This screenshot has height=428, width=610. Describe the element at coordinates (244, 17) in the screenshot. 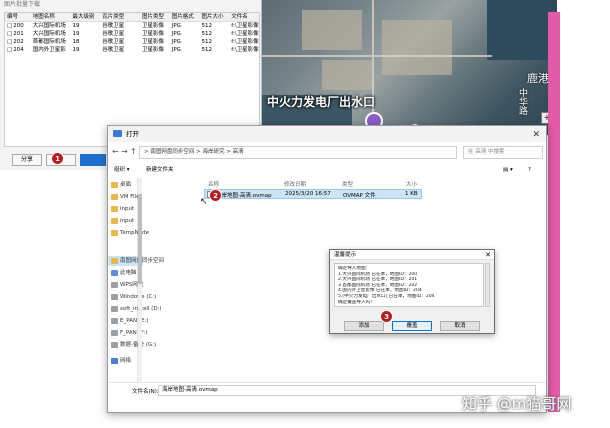

I see `column-header: 文件名` at that location.